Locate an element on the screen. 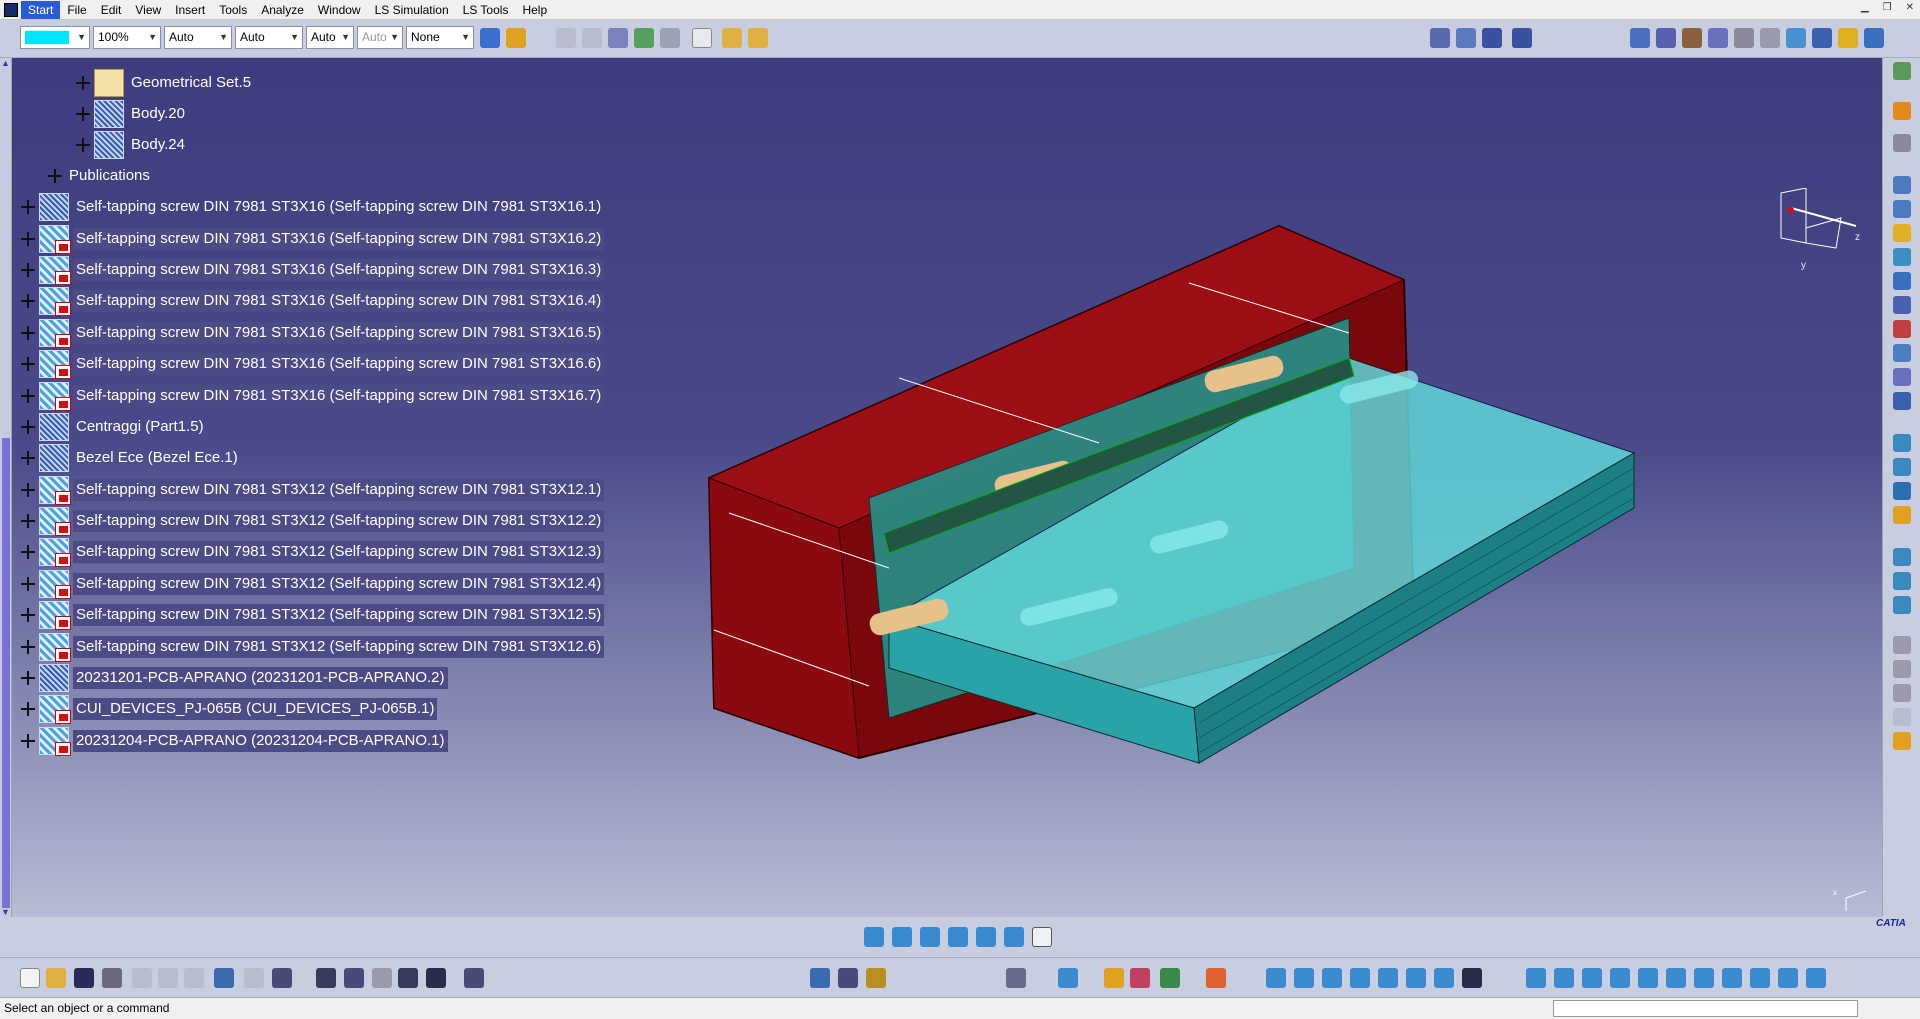 Image resolution: width=1920 pixels, height=1019 pixels. view-mode-icon is located at coordinates (1760, 978).